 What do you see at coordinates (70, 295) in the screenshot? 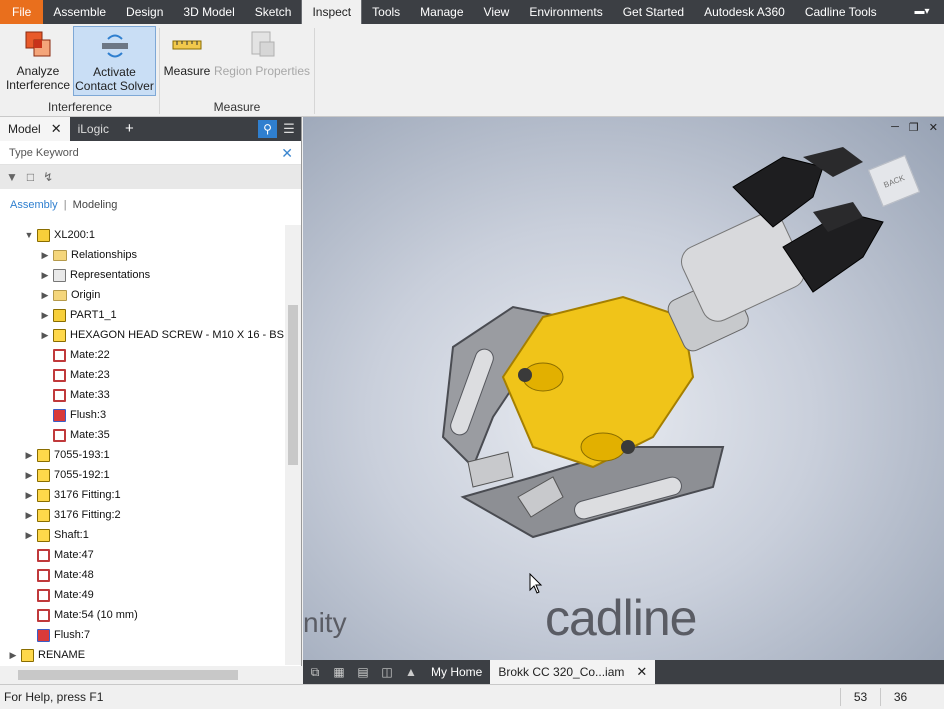
I see `tree-row: ▶ Origin` at bounding box center [70, 295].